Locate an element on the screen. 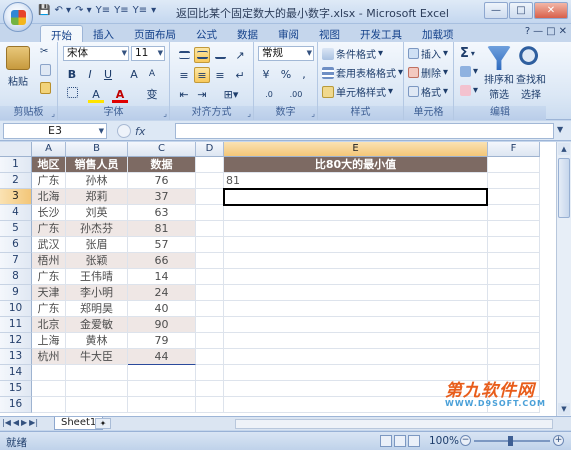  cell-E12 is located at coordinates (356, 341).